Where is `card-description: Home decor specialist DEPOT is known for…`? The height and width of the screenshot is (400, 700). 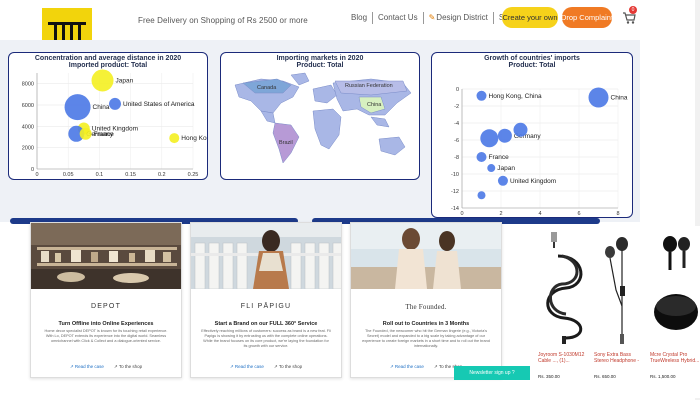 card-description: Home decor specialist DEPOT is known for… is located at coordinates (106, 336).